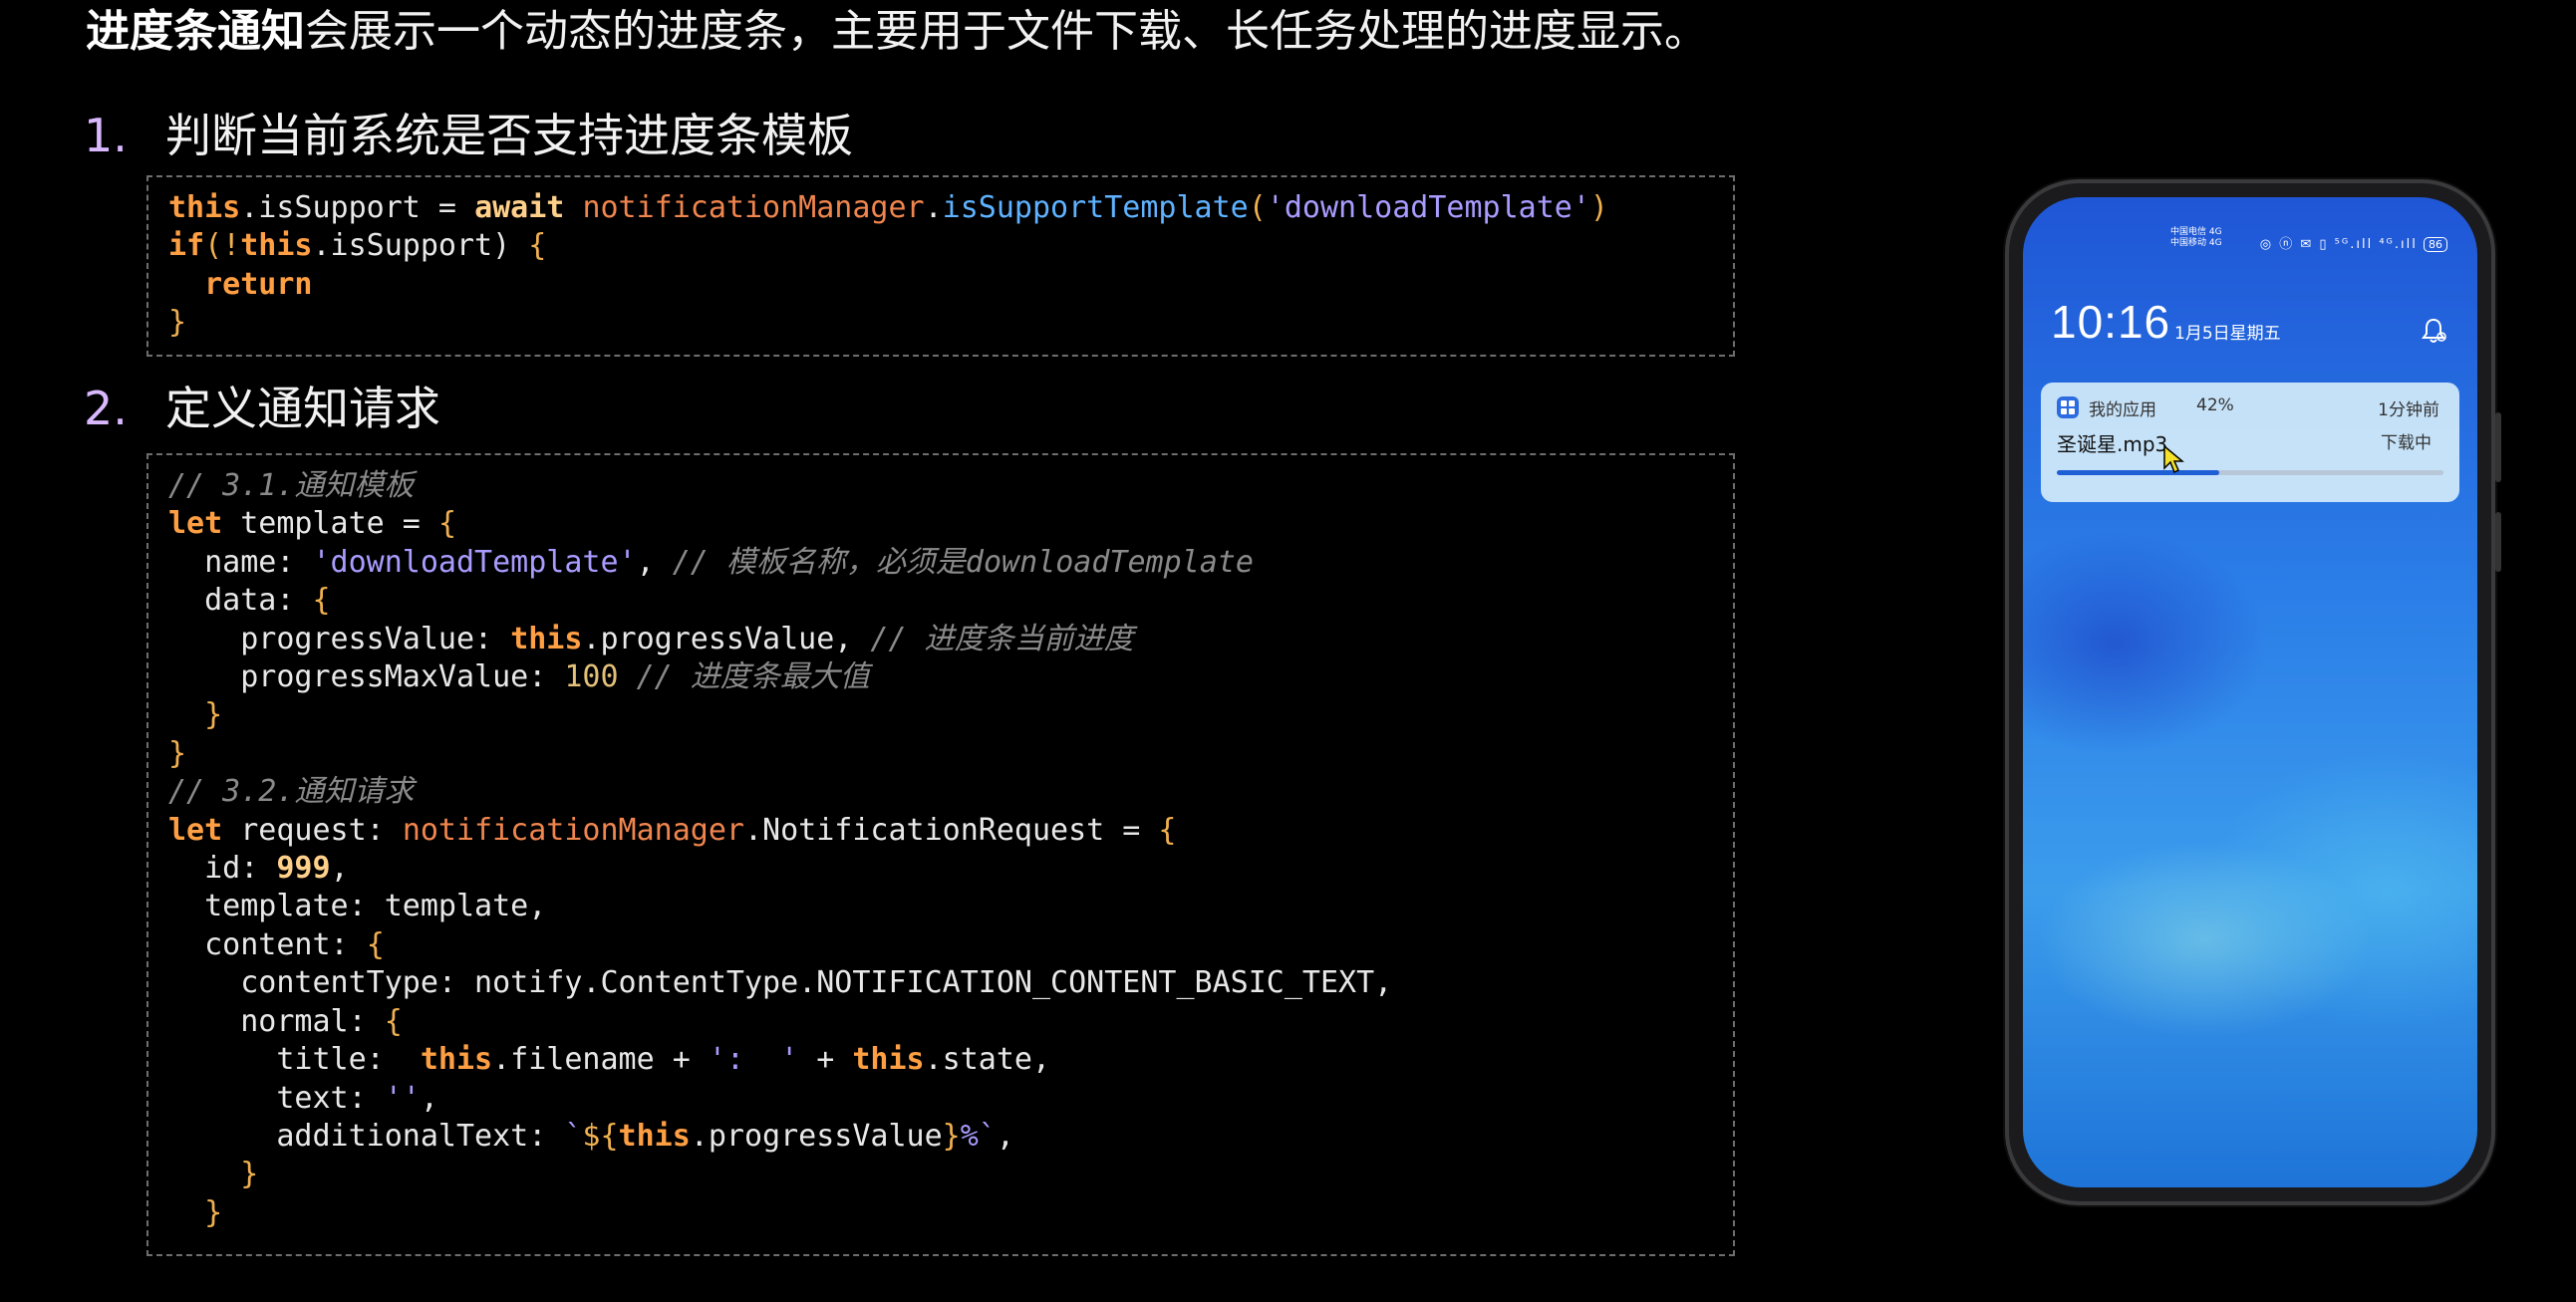 The width and height of the screenshot is (2576, 1302). What do you see at coordinates (240, 869) in the screenshot?
I see `code-token: id:` at bounding box center [240, 869].